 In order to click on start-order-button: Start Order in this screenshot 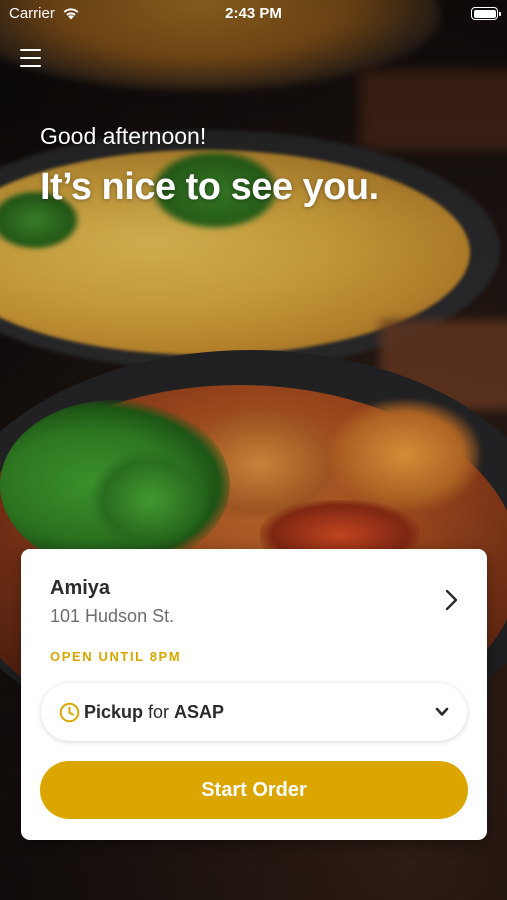, I will do `click(254, 790)`.